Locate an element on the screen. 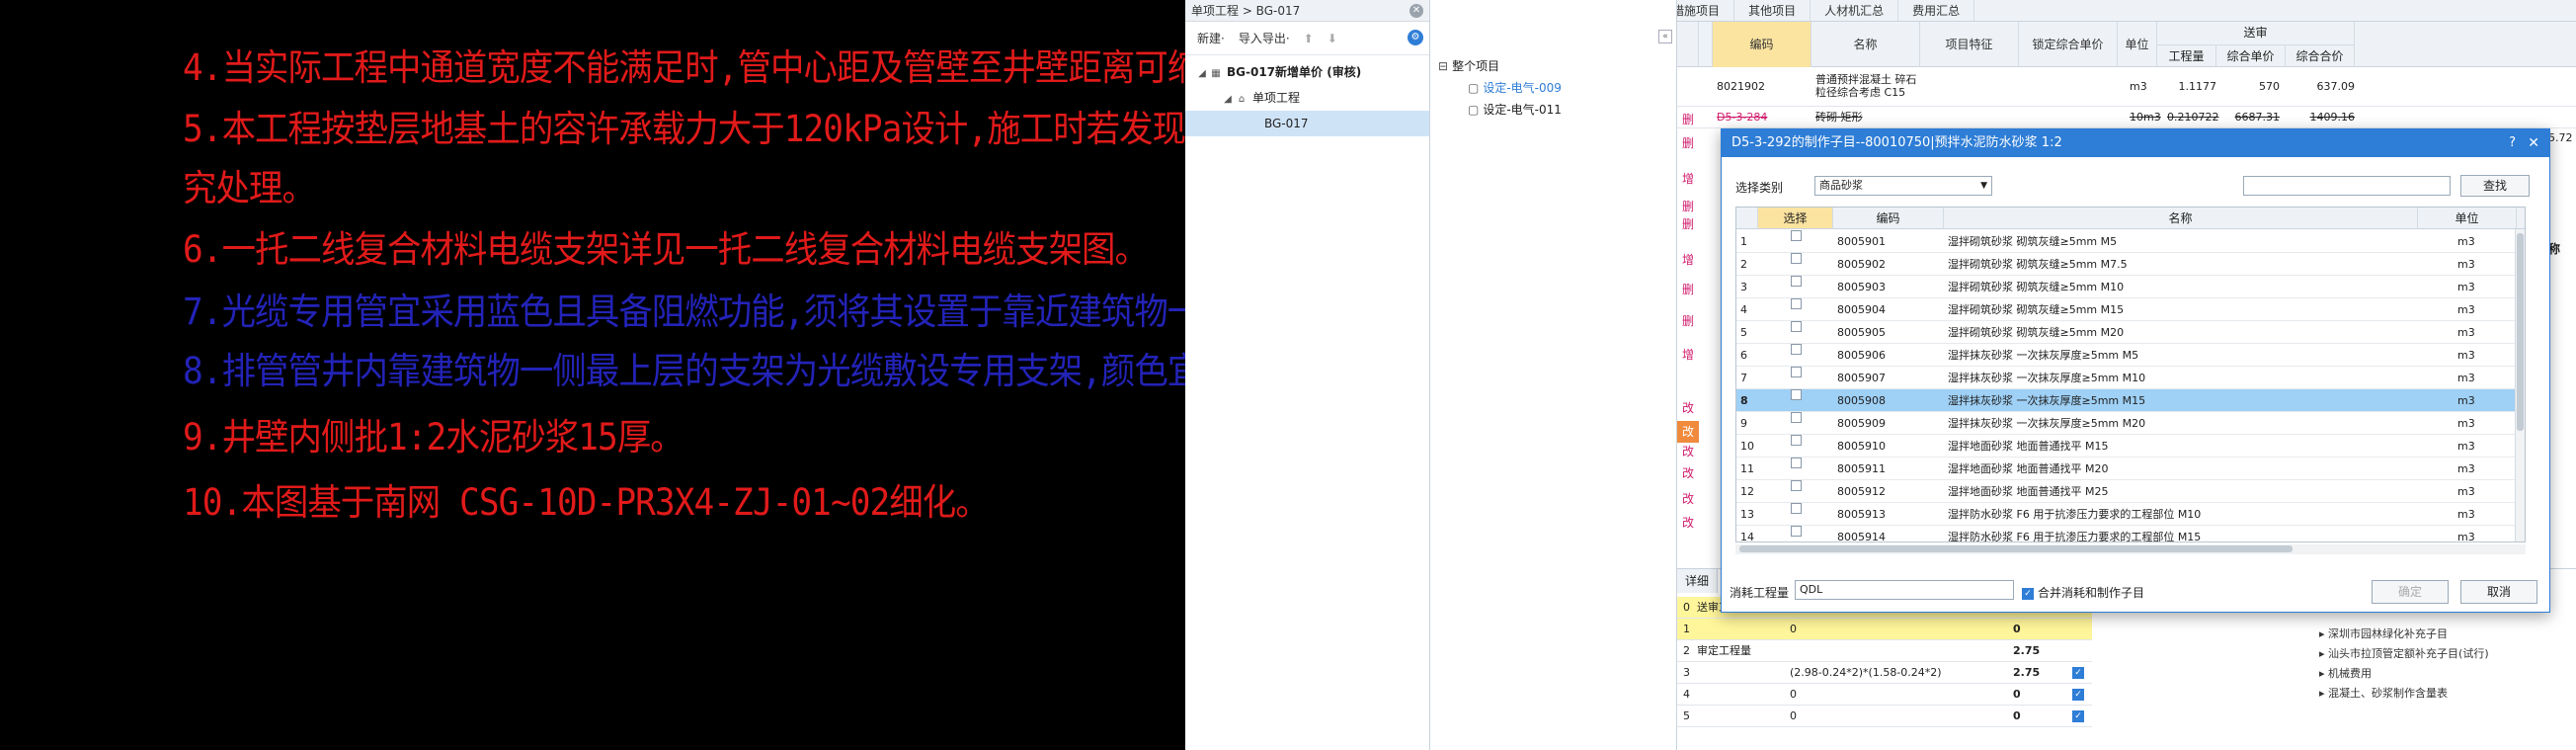  document-icon: ▢ is located at coordinates (1474, 110).